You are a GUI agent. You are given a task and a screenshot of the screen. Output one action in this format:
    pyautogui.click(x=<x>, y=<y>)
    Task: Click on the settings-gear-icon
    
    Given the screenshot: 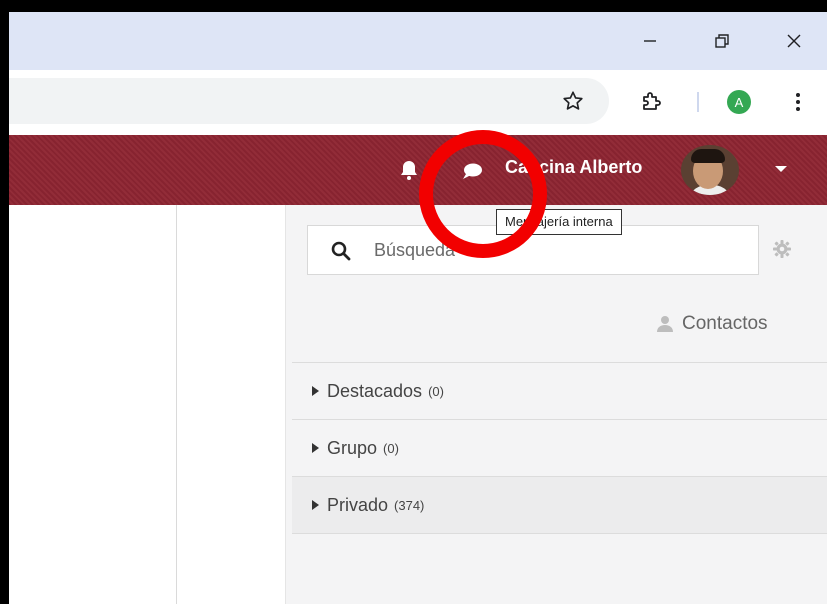 What is the action you would take?
    pyautogui.click(x=782, y=249)
    